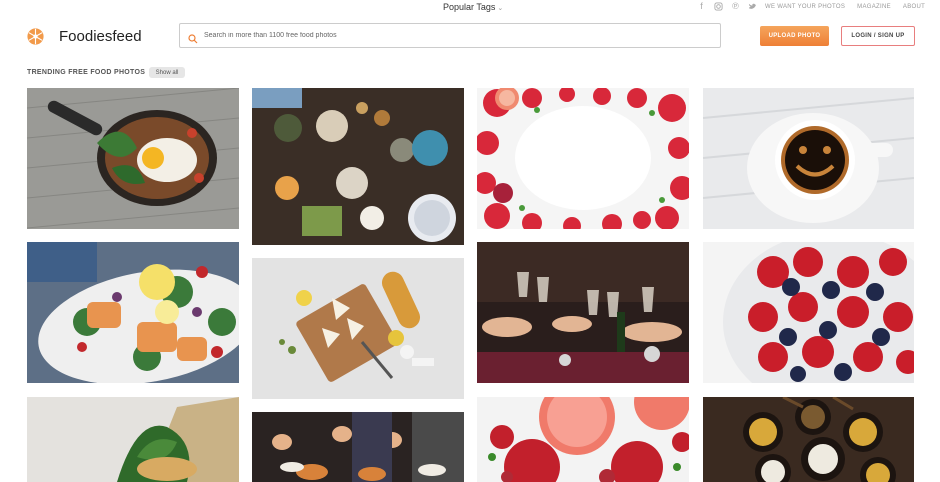 This screenshot has height=482, width=940. What do you see at coordinates (727, 6) in the screenshot?
I see `social-links: f ℗` at bounding box center [727, 6].